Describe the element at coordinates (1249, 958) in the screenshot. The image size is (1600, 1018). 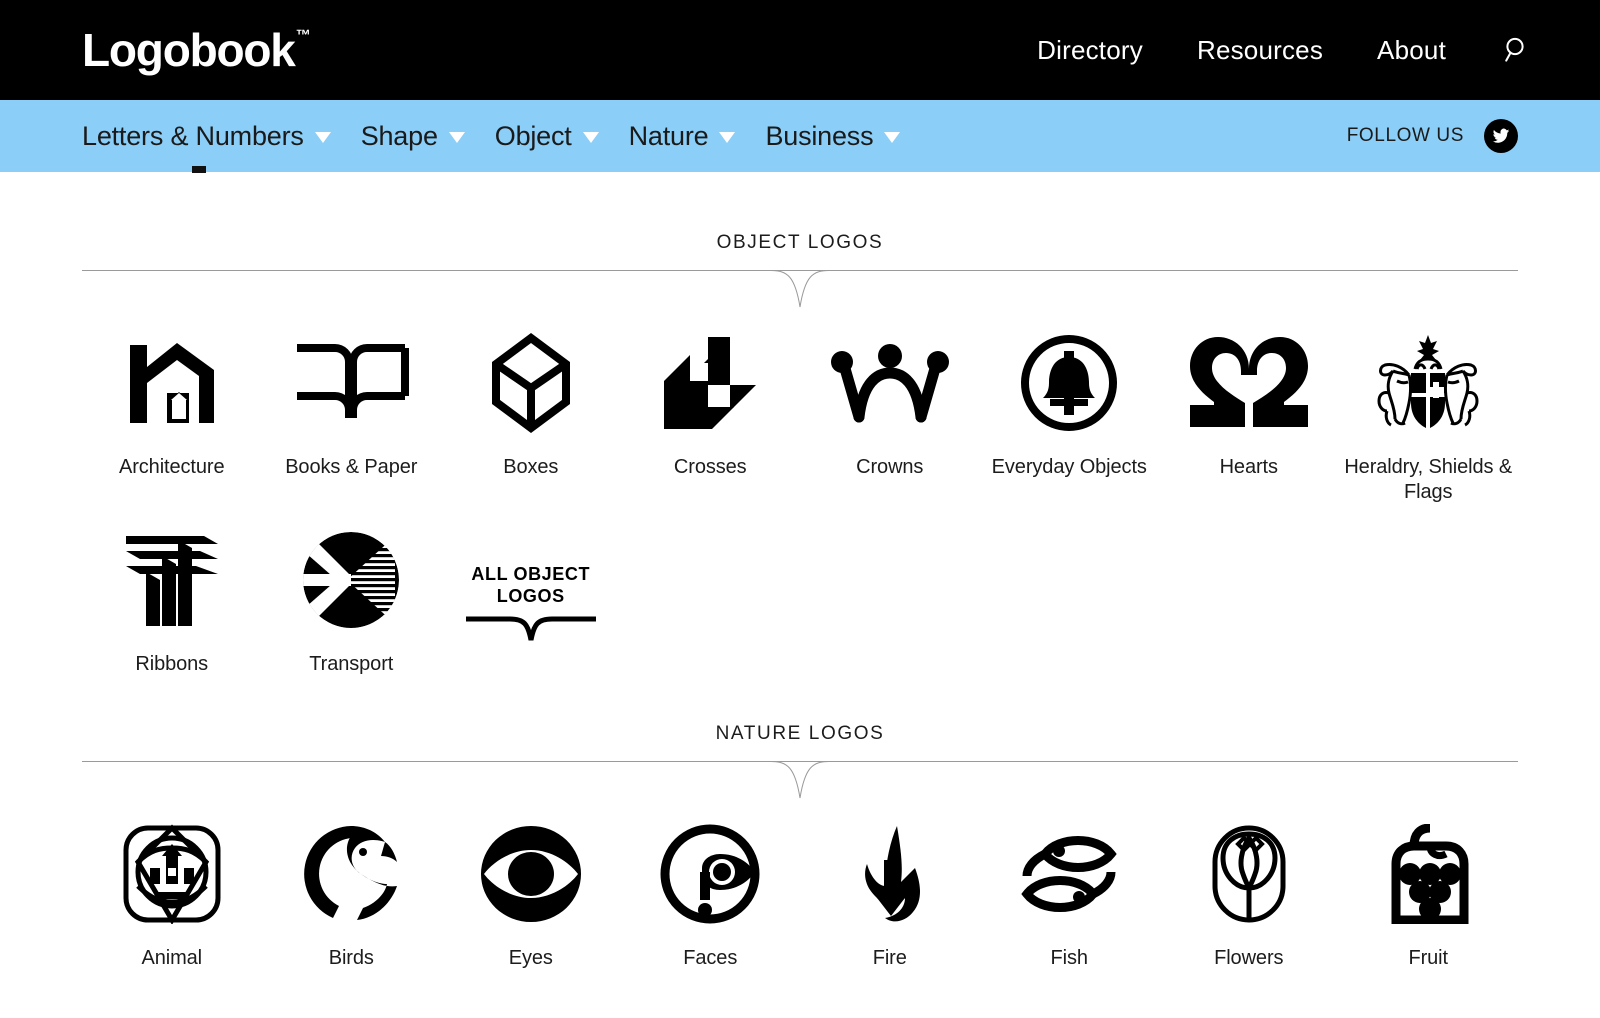
I see `category-label: Flowers` at that location.